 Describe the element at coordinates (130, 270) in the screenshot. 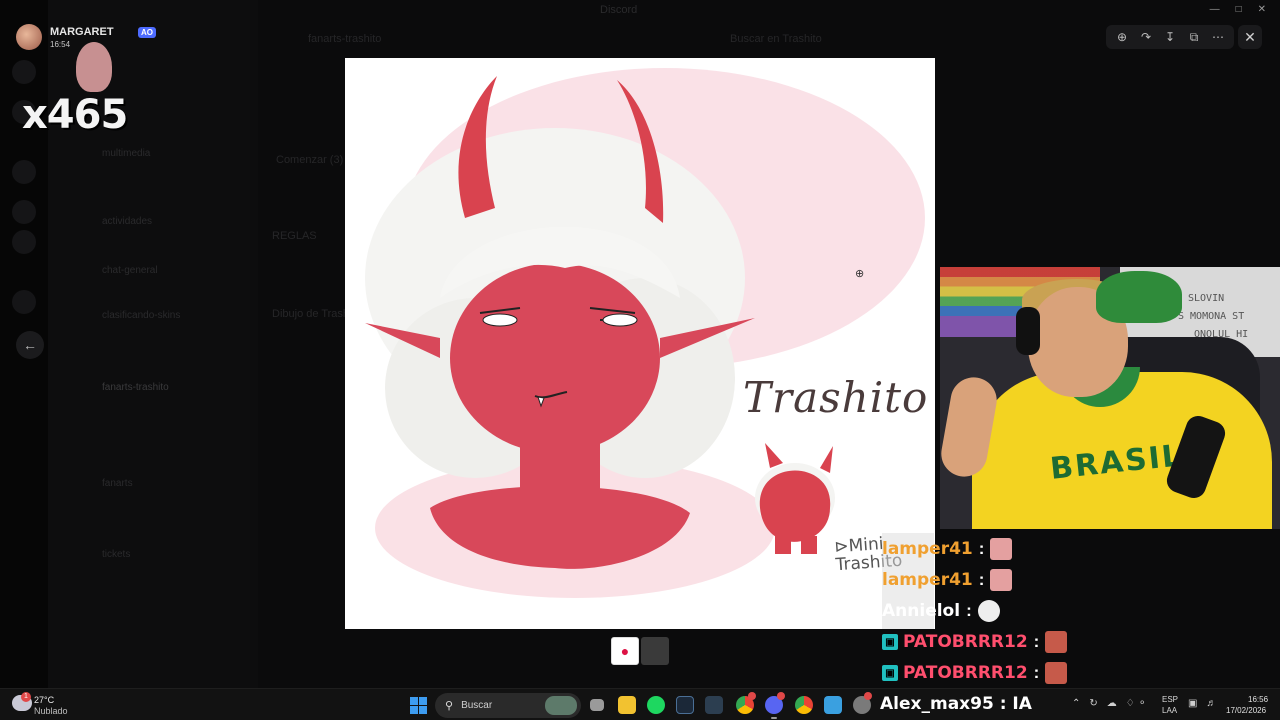

I see `channel-item: chat-general` at that location.